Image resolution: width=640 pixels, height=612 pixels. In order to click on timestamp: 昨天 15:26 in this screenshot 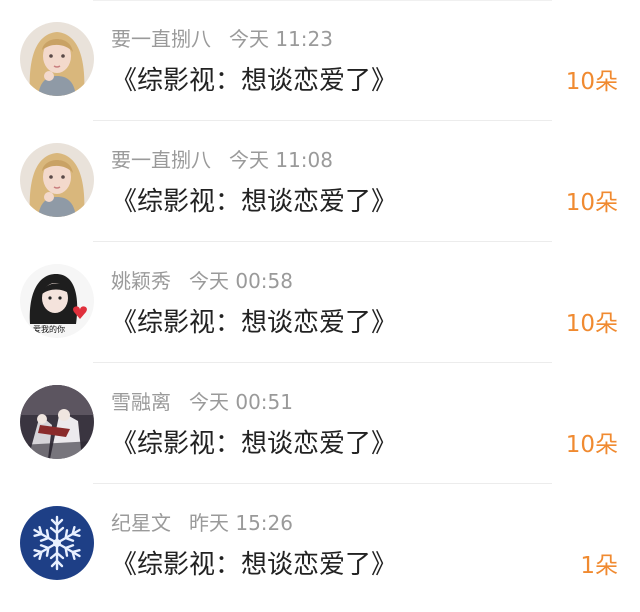, I will do `click(241, 523)`.